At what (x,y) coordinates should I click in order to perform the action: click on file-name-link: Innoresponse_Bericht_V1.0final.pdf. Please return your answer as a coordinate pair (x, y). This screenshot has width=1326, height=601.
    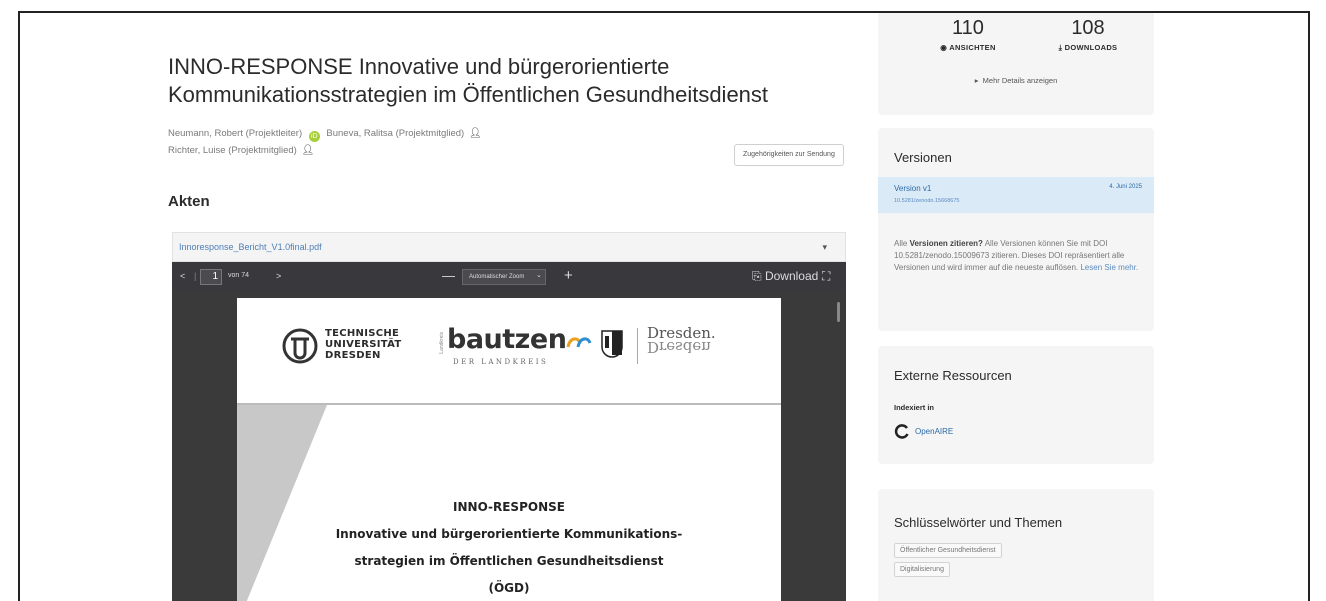
    Looking at the image, I should click on (250, 247).